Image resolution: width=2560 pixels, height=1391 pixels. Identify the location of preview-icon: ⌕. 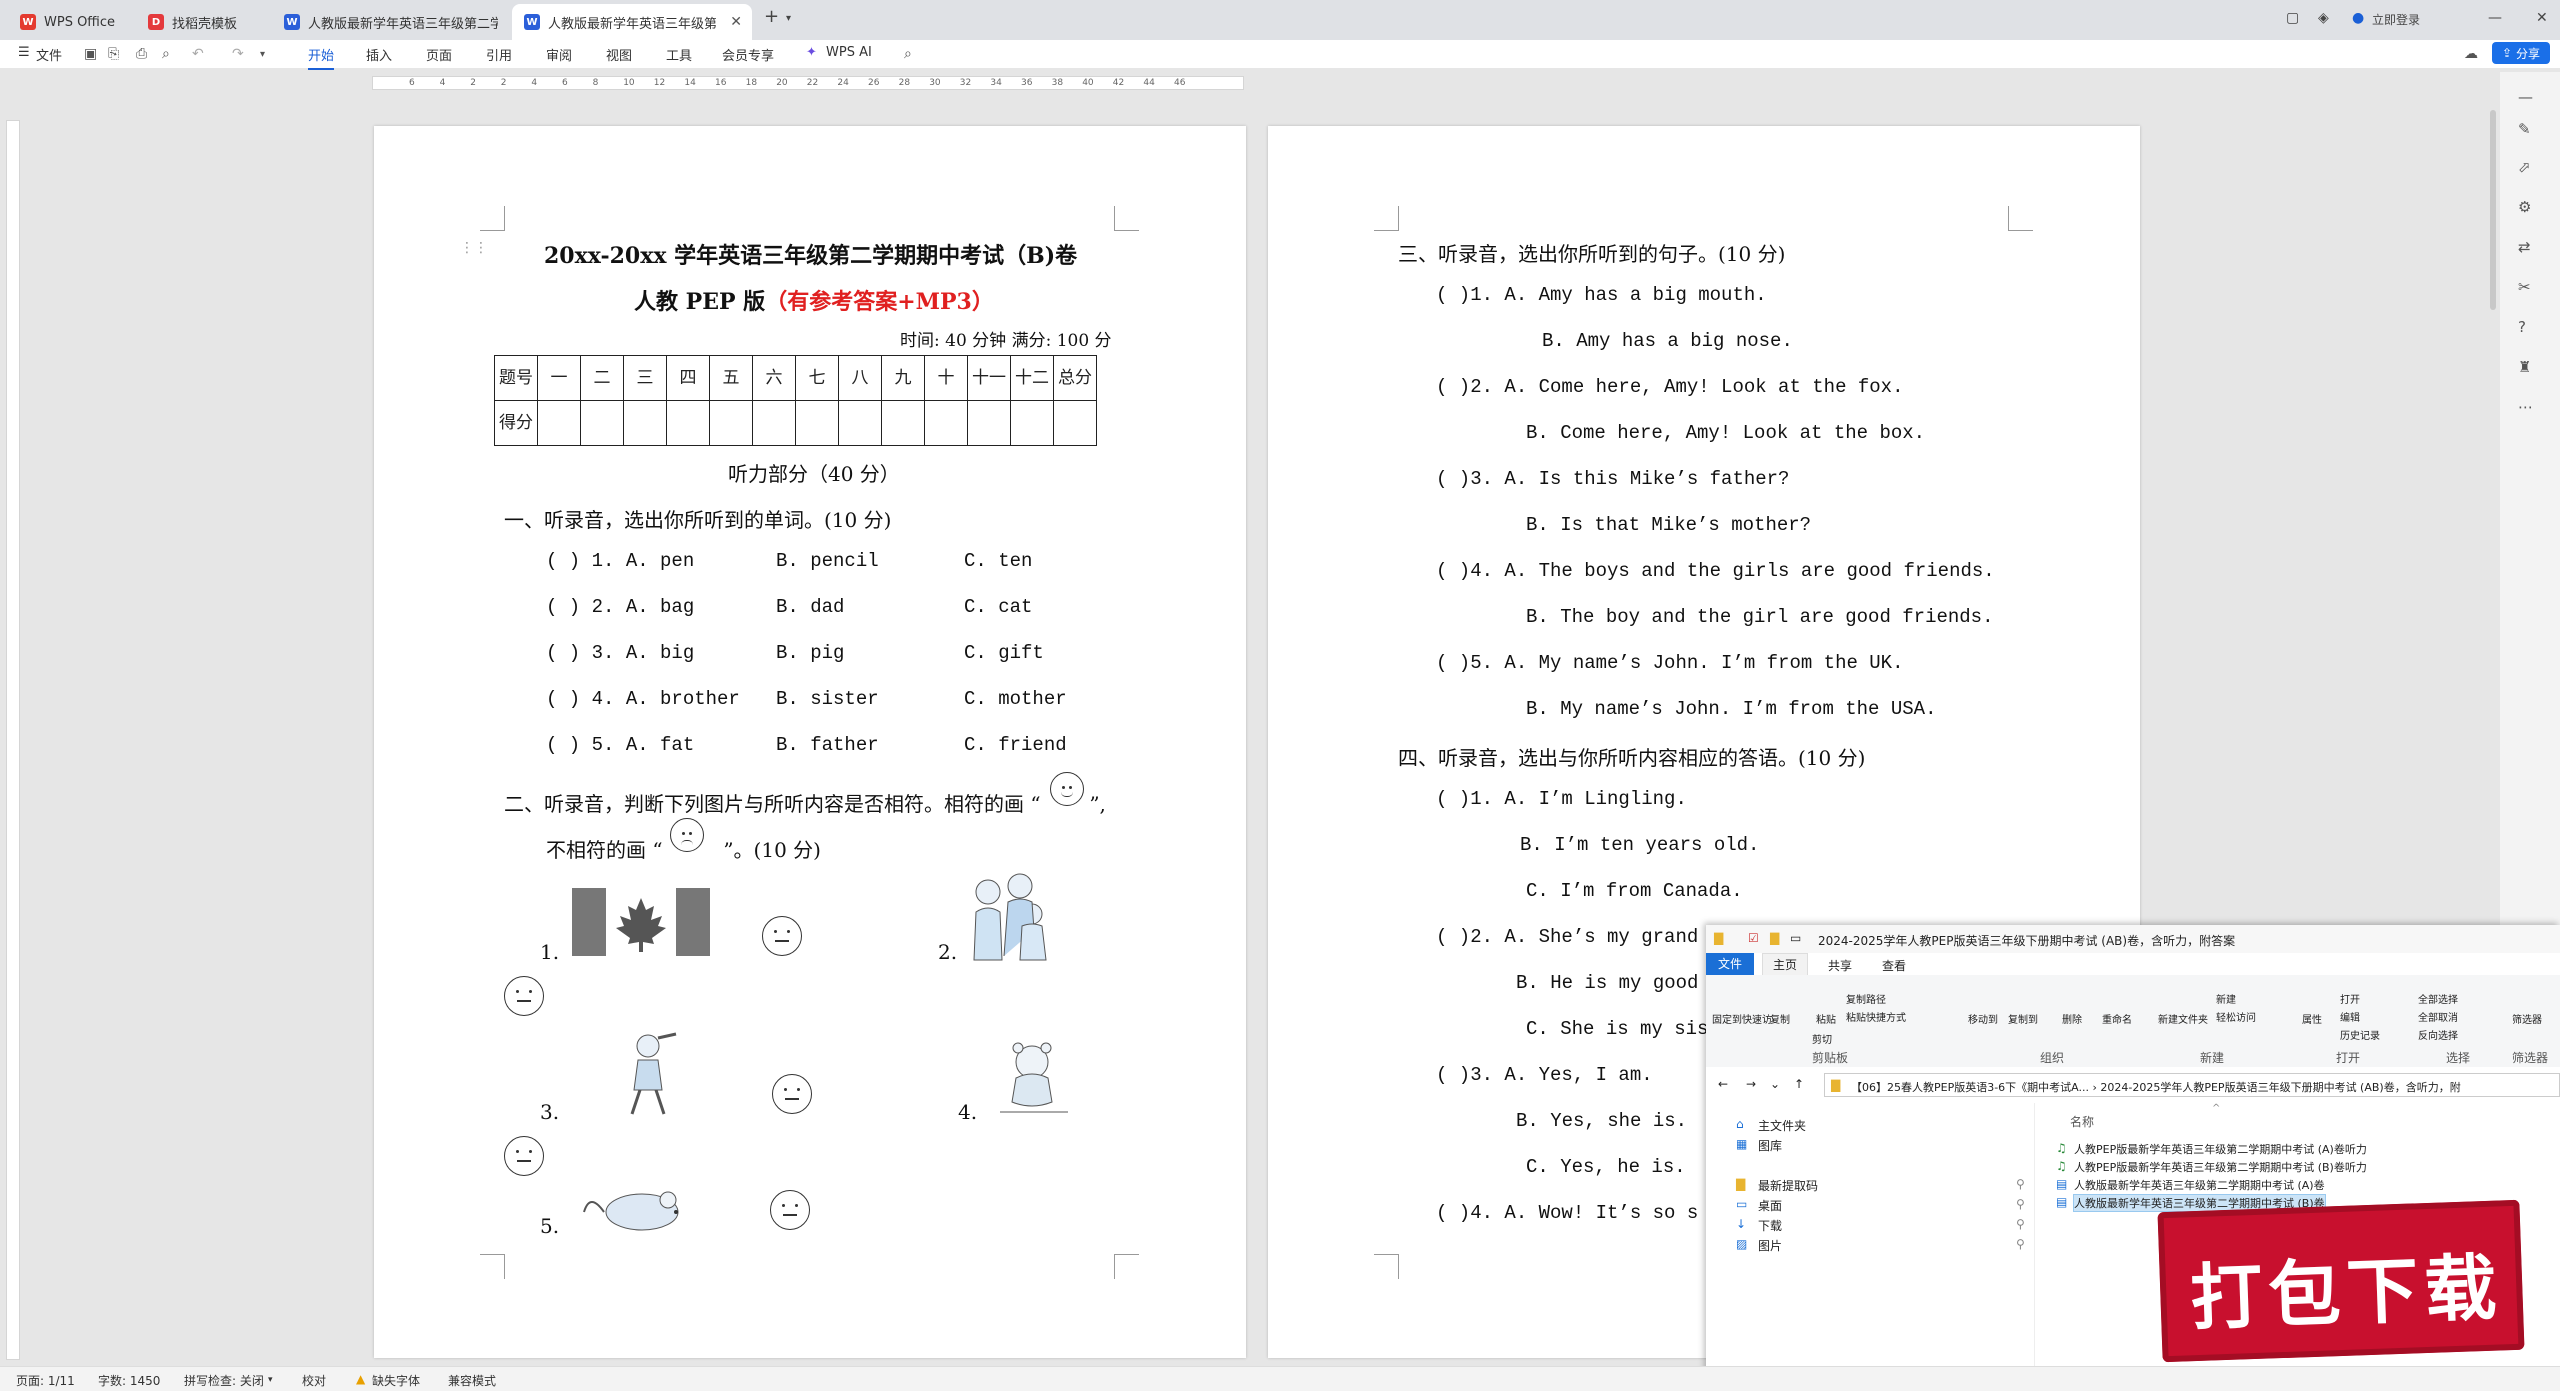
(166, 54).